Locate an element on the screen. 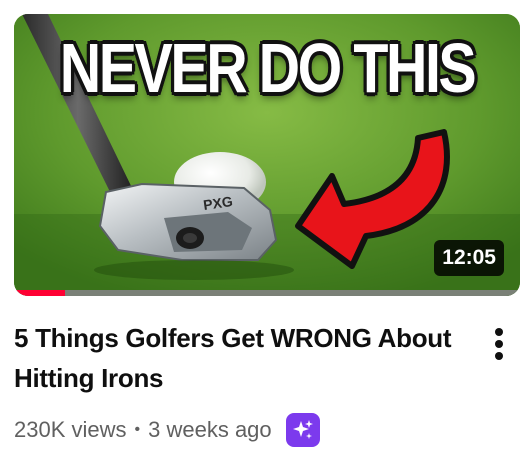 This screenshot has width=530, height=468. video-metadata: 230K views • 3 weeks ago is located at coordinates (167, 430).